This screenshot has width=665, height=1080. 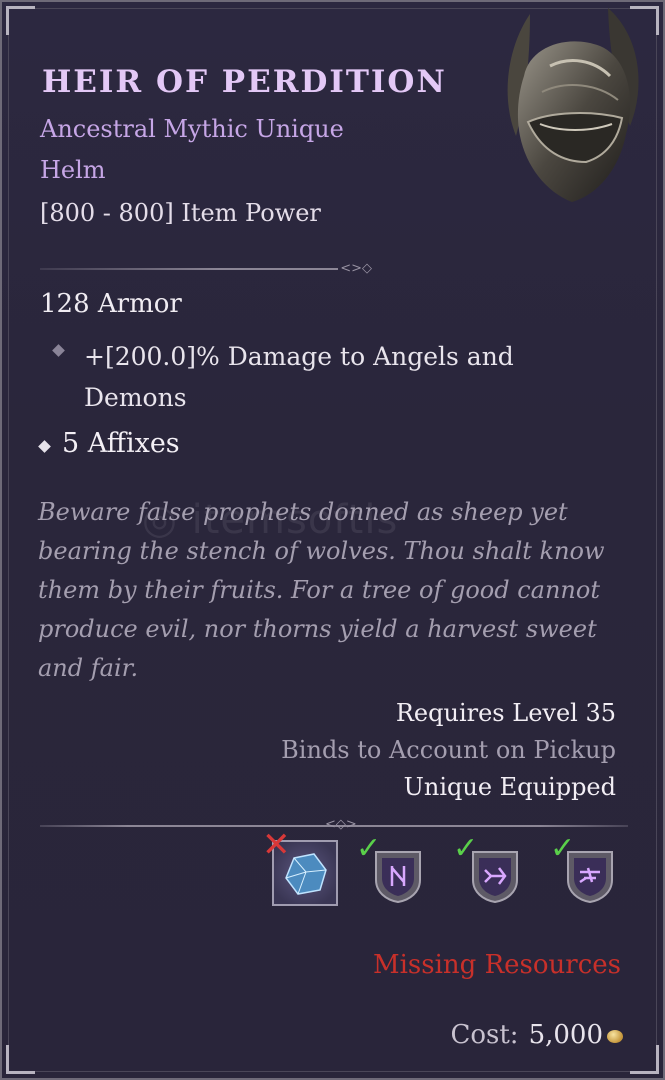 I want to click on missing-resources-label: Missing Resources, so click(x=496, y=965).